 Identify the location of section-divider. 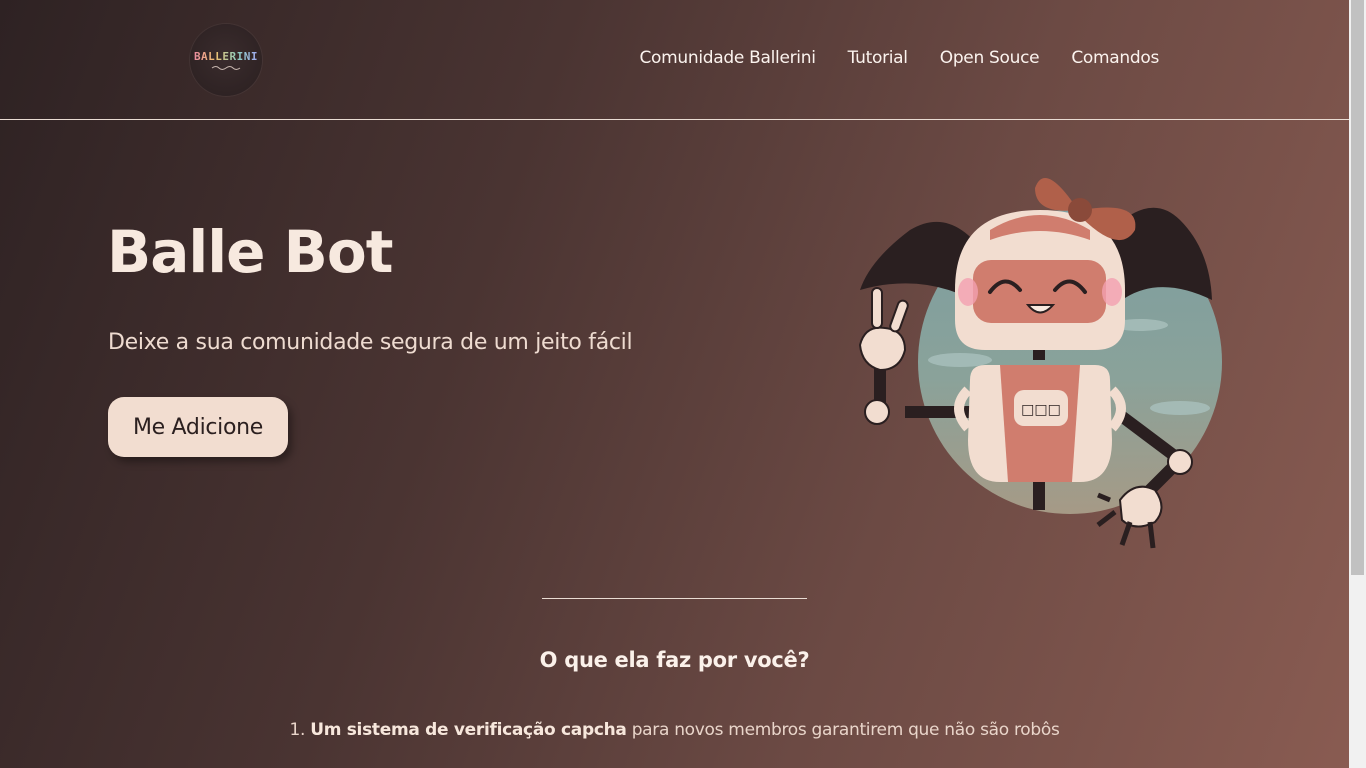
(674, 598).